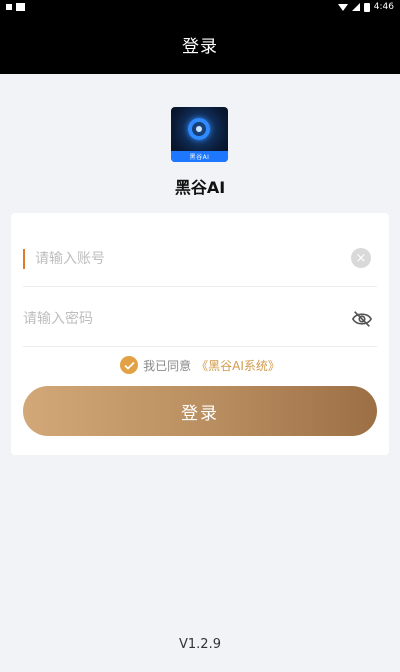 The width and height of the screenshot is (400, 672). What do you see at coordinates (199, 129) in the screenshot?
I see `logo-ring-icon` at bounding box center [199, 129].